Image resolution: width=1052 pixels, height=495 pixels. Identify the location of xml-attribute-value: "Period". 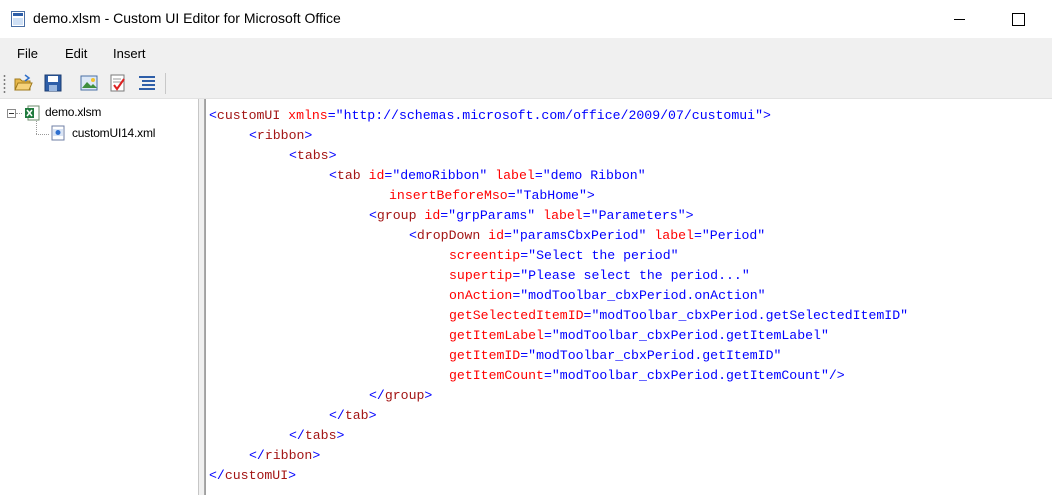
(733, 235).